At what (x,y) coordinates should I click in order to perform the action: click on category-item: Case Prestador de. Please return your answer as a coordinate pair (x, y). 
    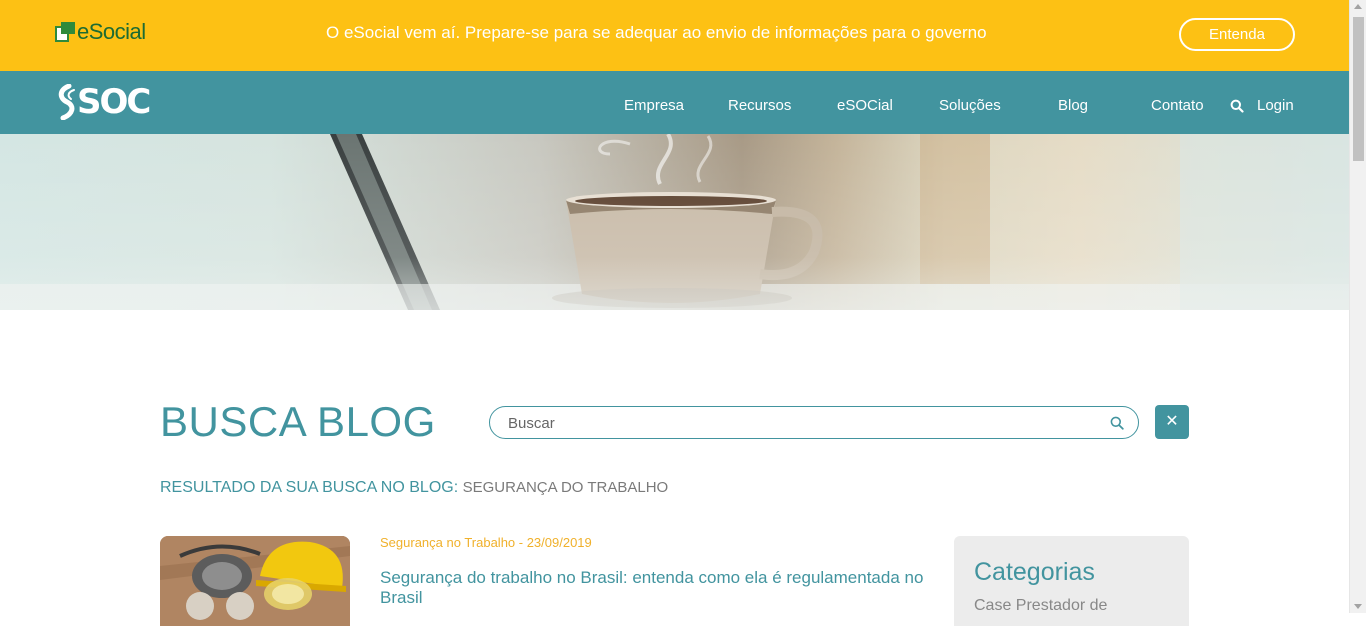
    Looking at the image, I should click on (1040, 606).